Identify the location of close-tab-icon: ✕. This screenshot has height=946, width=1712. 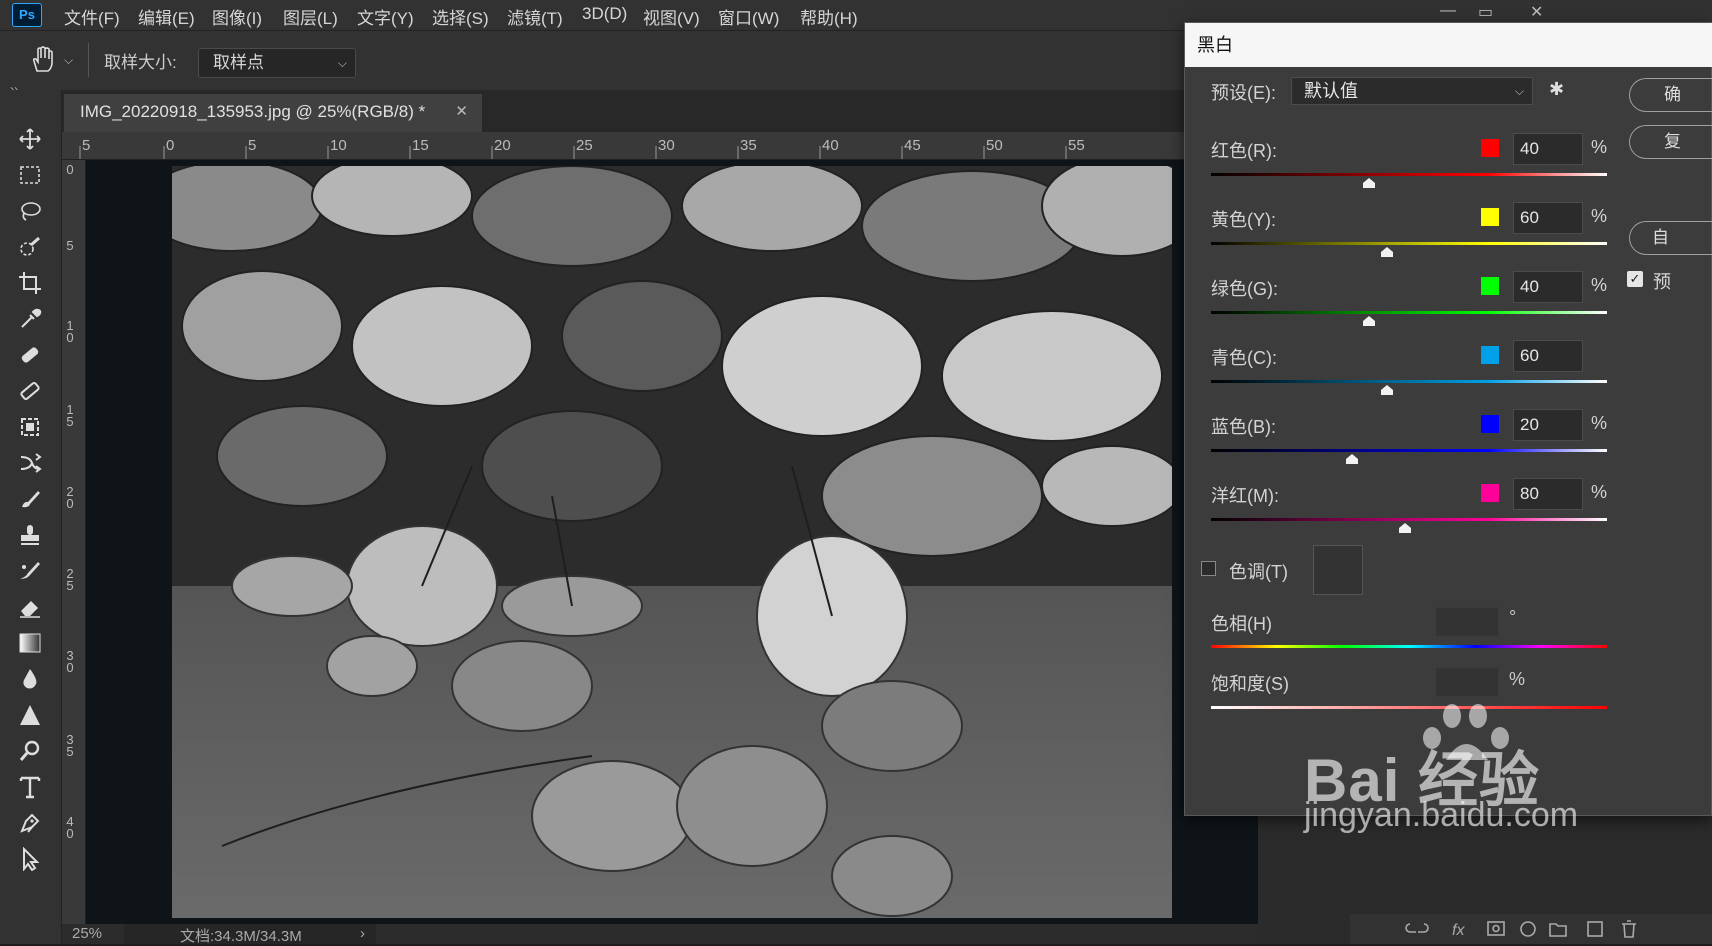
(461, 112).